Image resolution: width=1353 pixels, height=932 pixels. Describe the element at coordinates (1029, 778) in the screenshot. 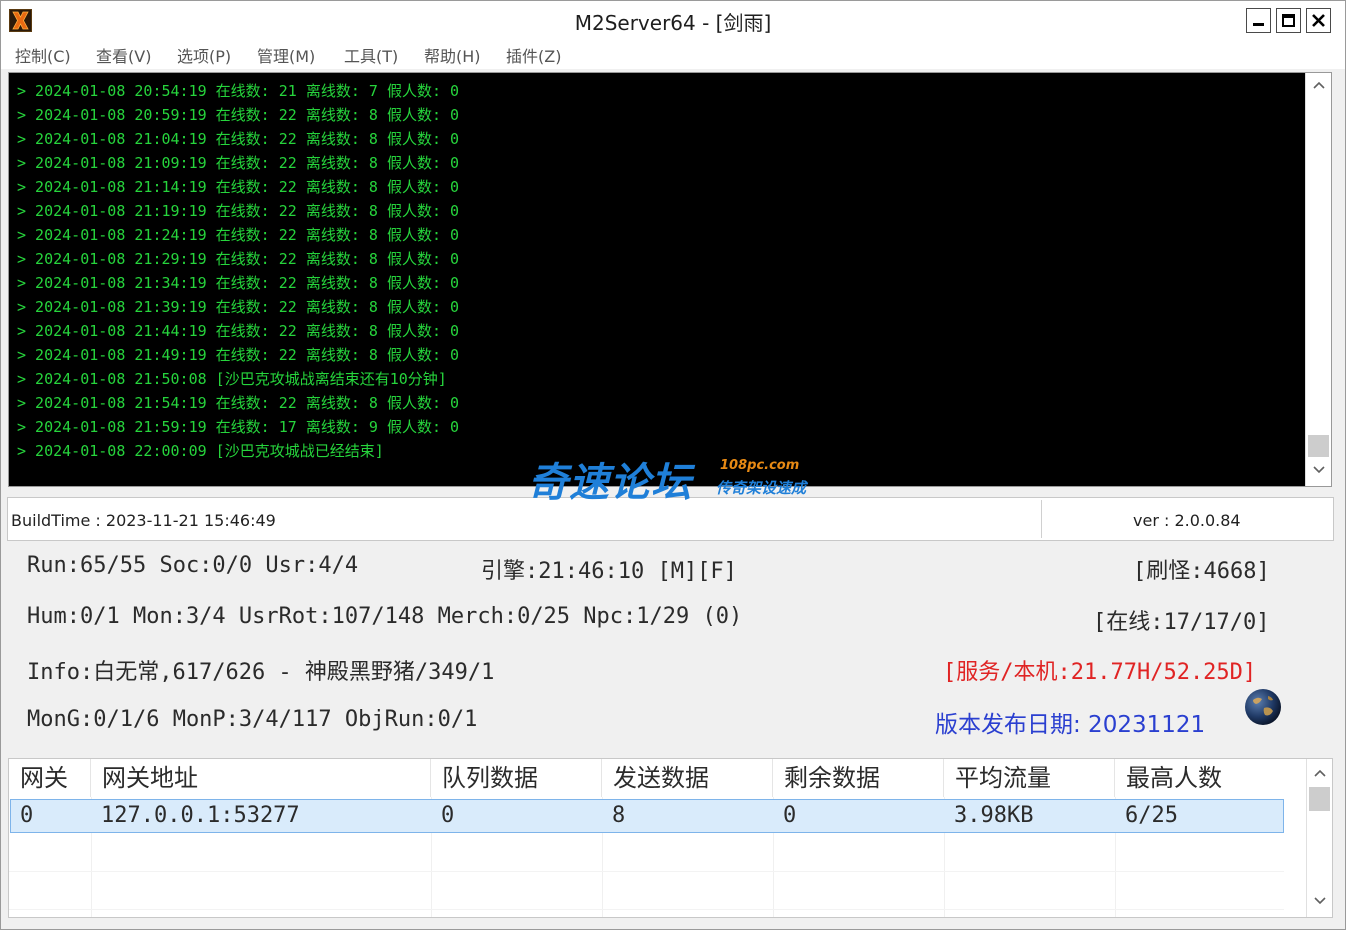

I see `col-avg-traffic: 平均流量` at that location.